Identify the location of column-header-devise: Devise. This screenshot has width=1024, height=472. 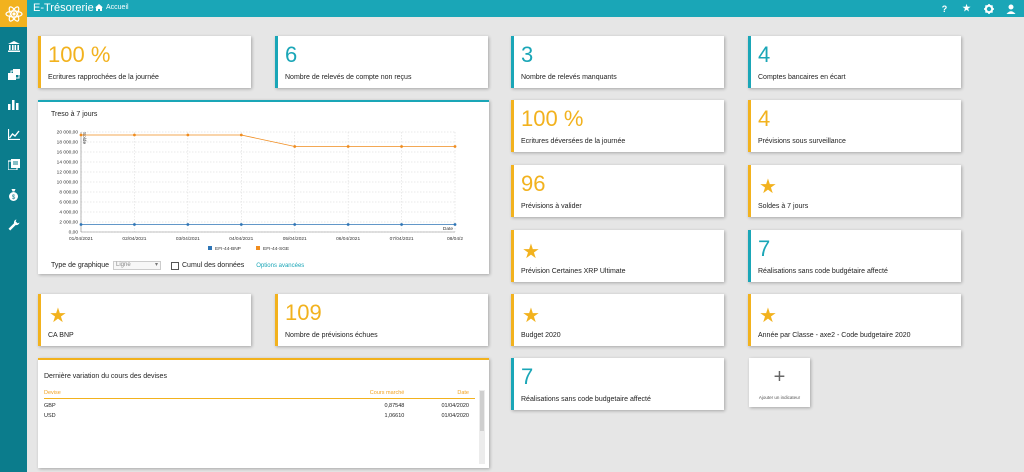
(191, 394).